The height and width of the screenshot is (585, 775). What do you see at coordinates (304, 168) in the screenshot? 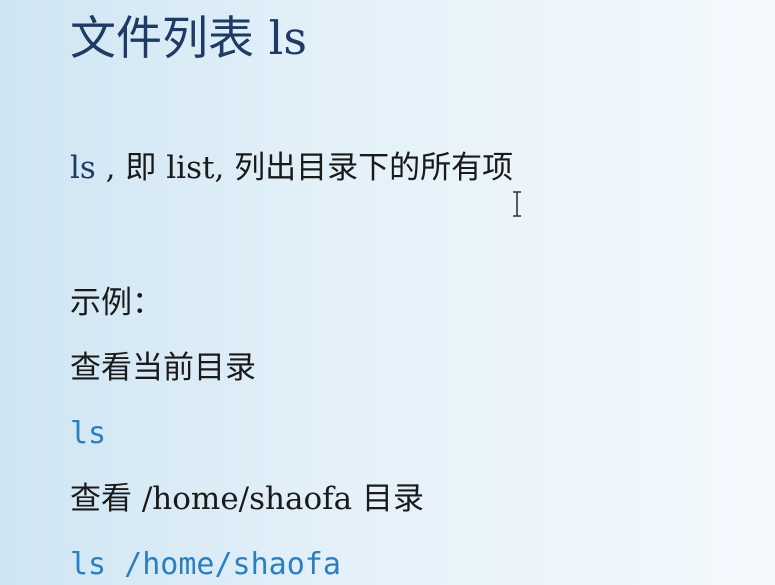
I see `command-description-text: , 即 list, 列出目录下的所有项` at bounding box center [304, 168].